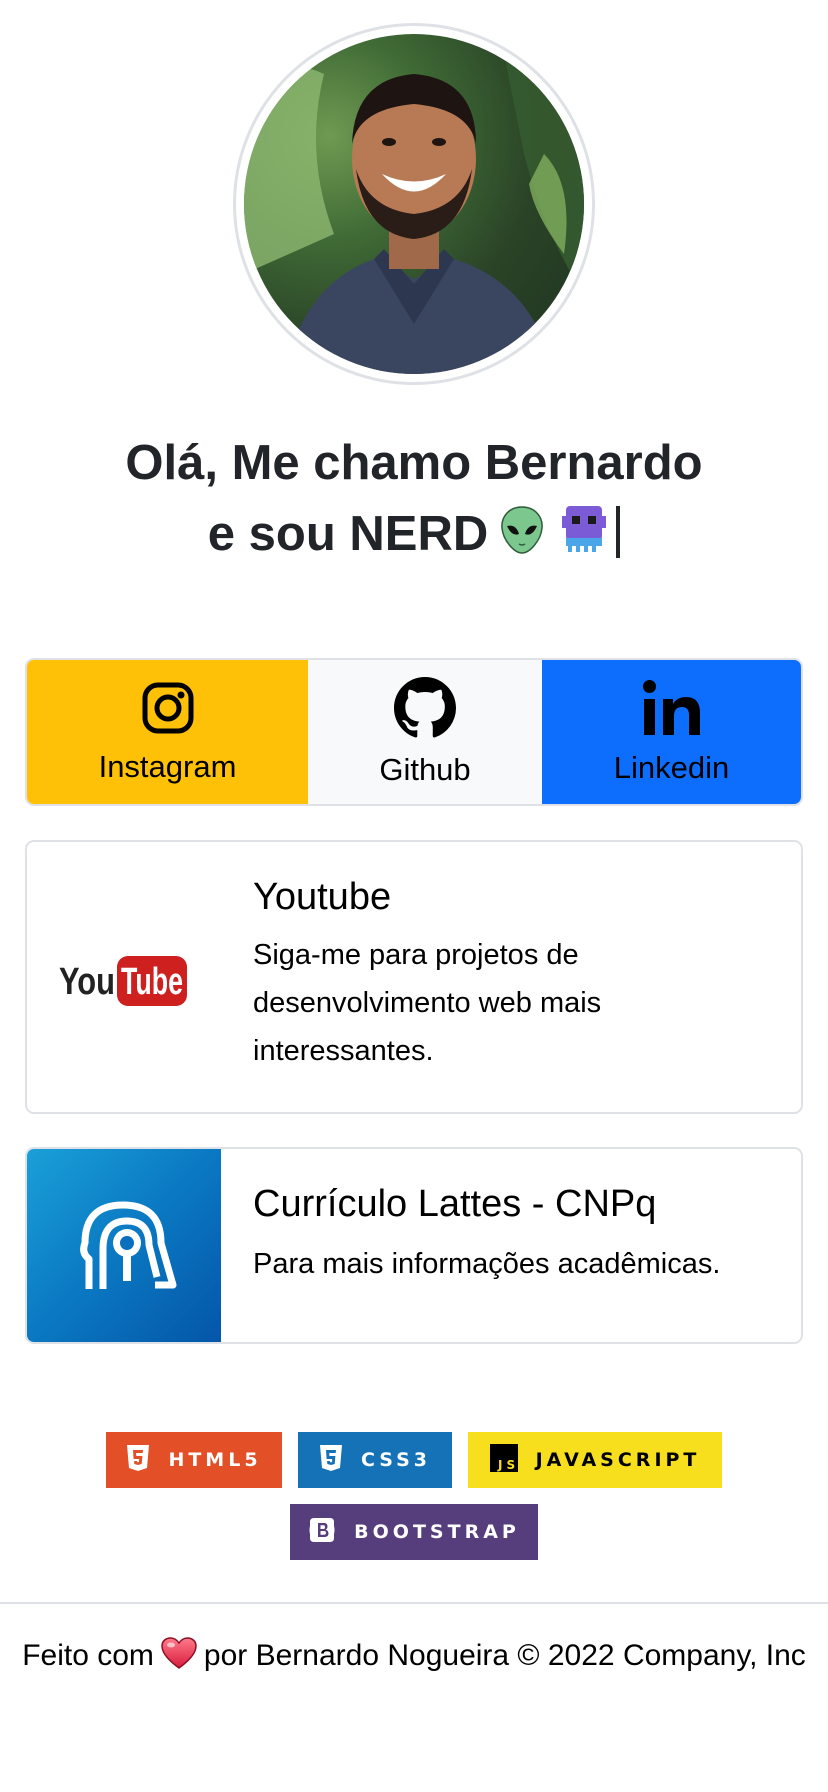  I want to click on tech-badges: HTML5 CSS3 JS JAVASCRIPT BOOTSTRAP, so click(414, 1504).